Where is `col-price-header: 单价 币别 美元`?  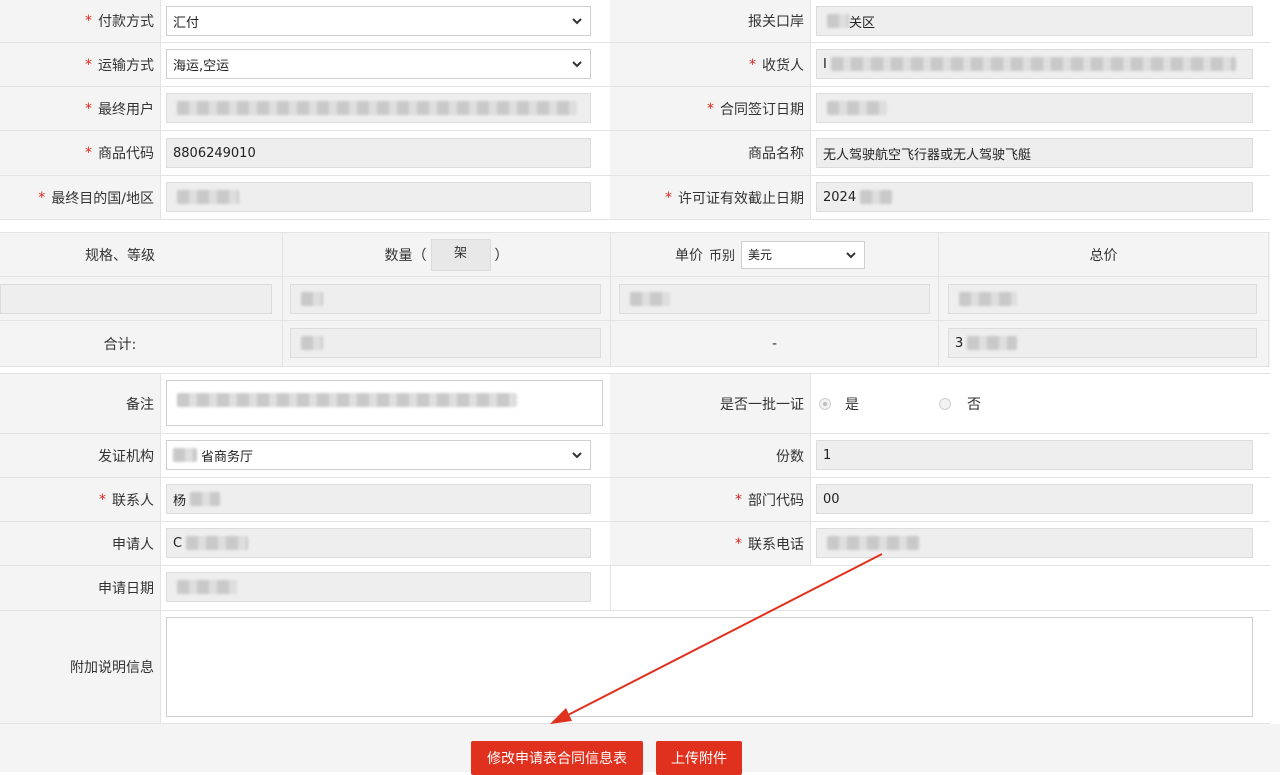
col-price-header: 单价 币别 美元 is located at coordinates (774, 254).